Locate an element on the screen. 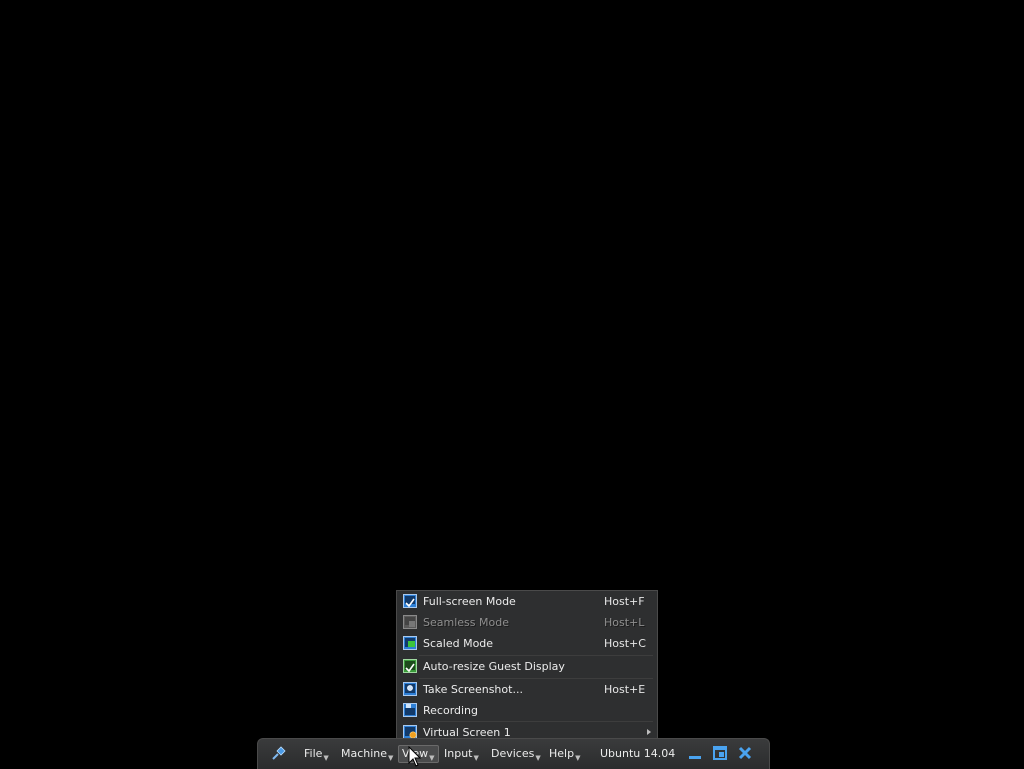 This screenshot has width=1024, height=769. menu-machine: Machine▼ is located at coordinates (367, 754).